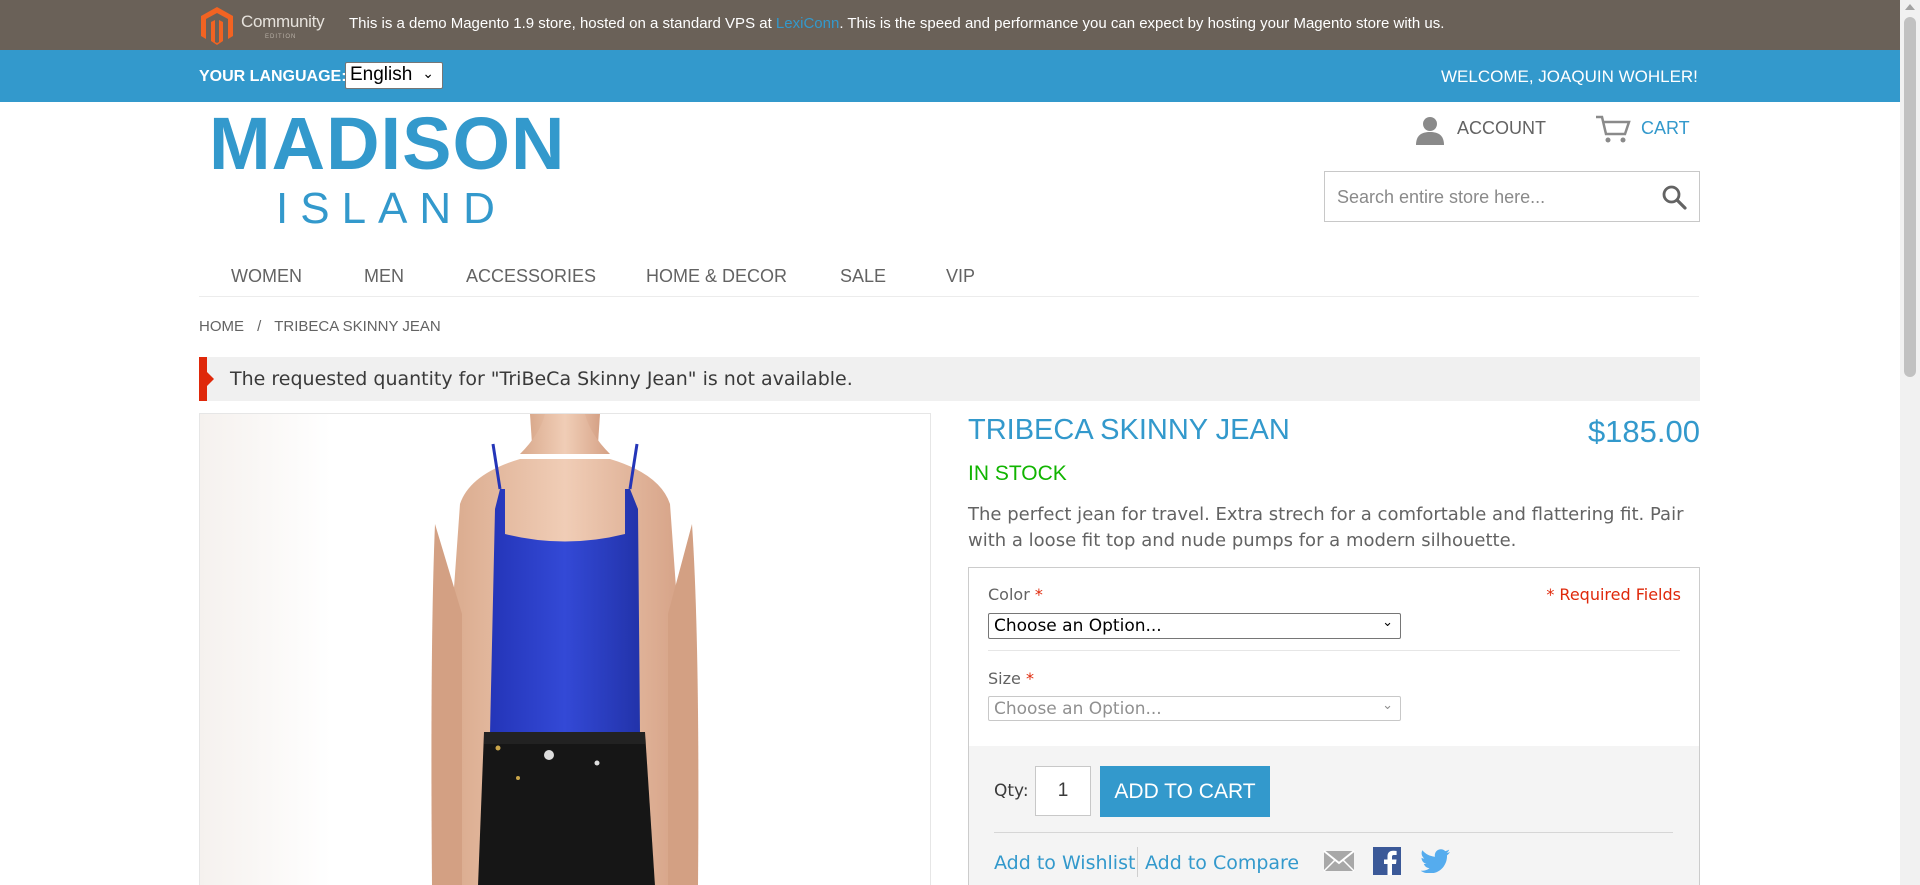 The height and width of the screenshot is (885, 1920). I want to click on search-form, so click(1512, 197).